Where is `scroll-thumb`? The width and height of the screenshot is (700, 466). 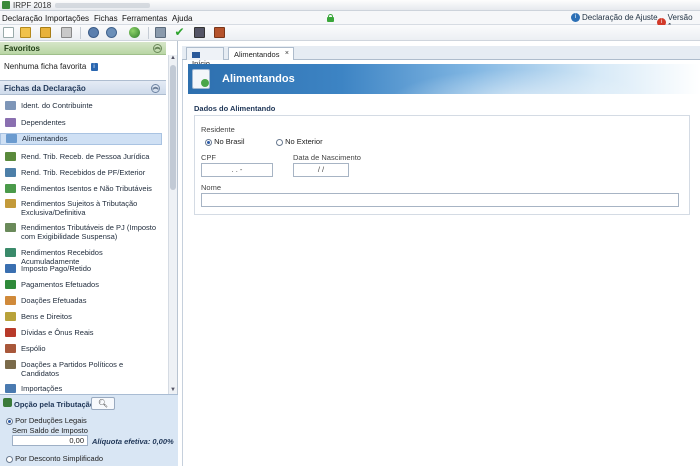
scroll-thumb is located at coordinates (173, 127).